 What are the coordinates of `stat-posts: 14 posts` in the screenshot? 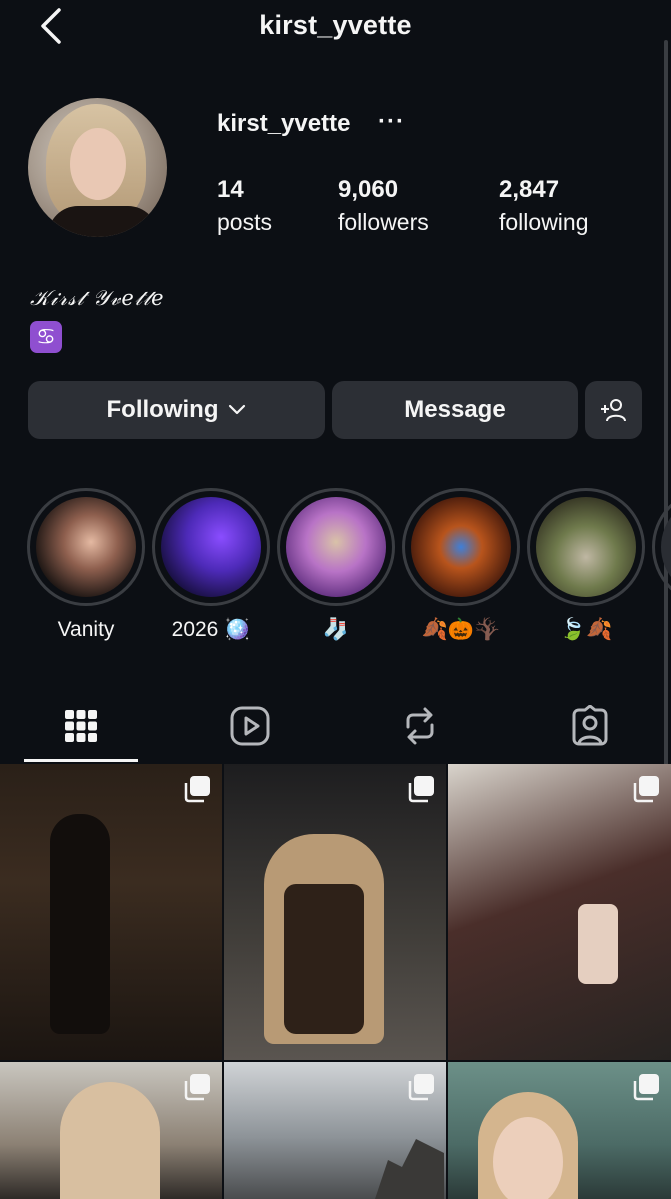 It's located at (244, 206).